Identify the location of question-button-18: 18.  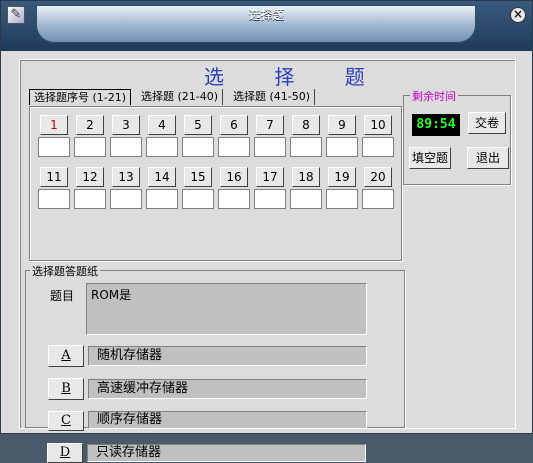
(306, 177).